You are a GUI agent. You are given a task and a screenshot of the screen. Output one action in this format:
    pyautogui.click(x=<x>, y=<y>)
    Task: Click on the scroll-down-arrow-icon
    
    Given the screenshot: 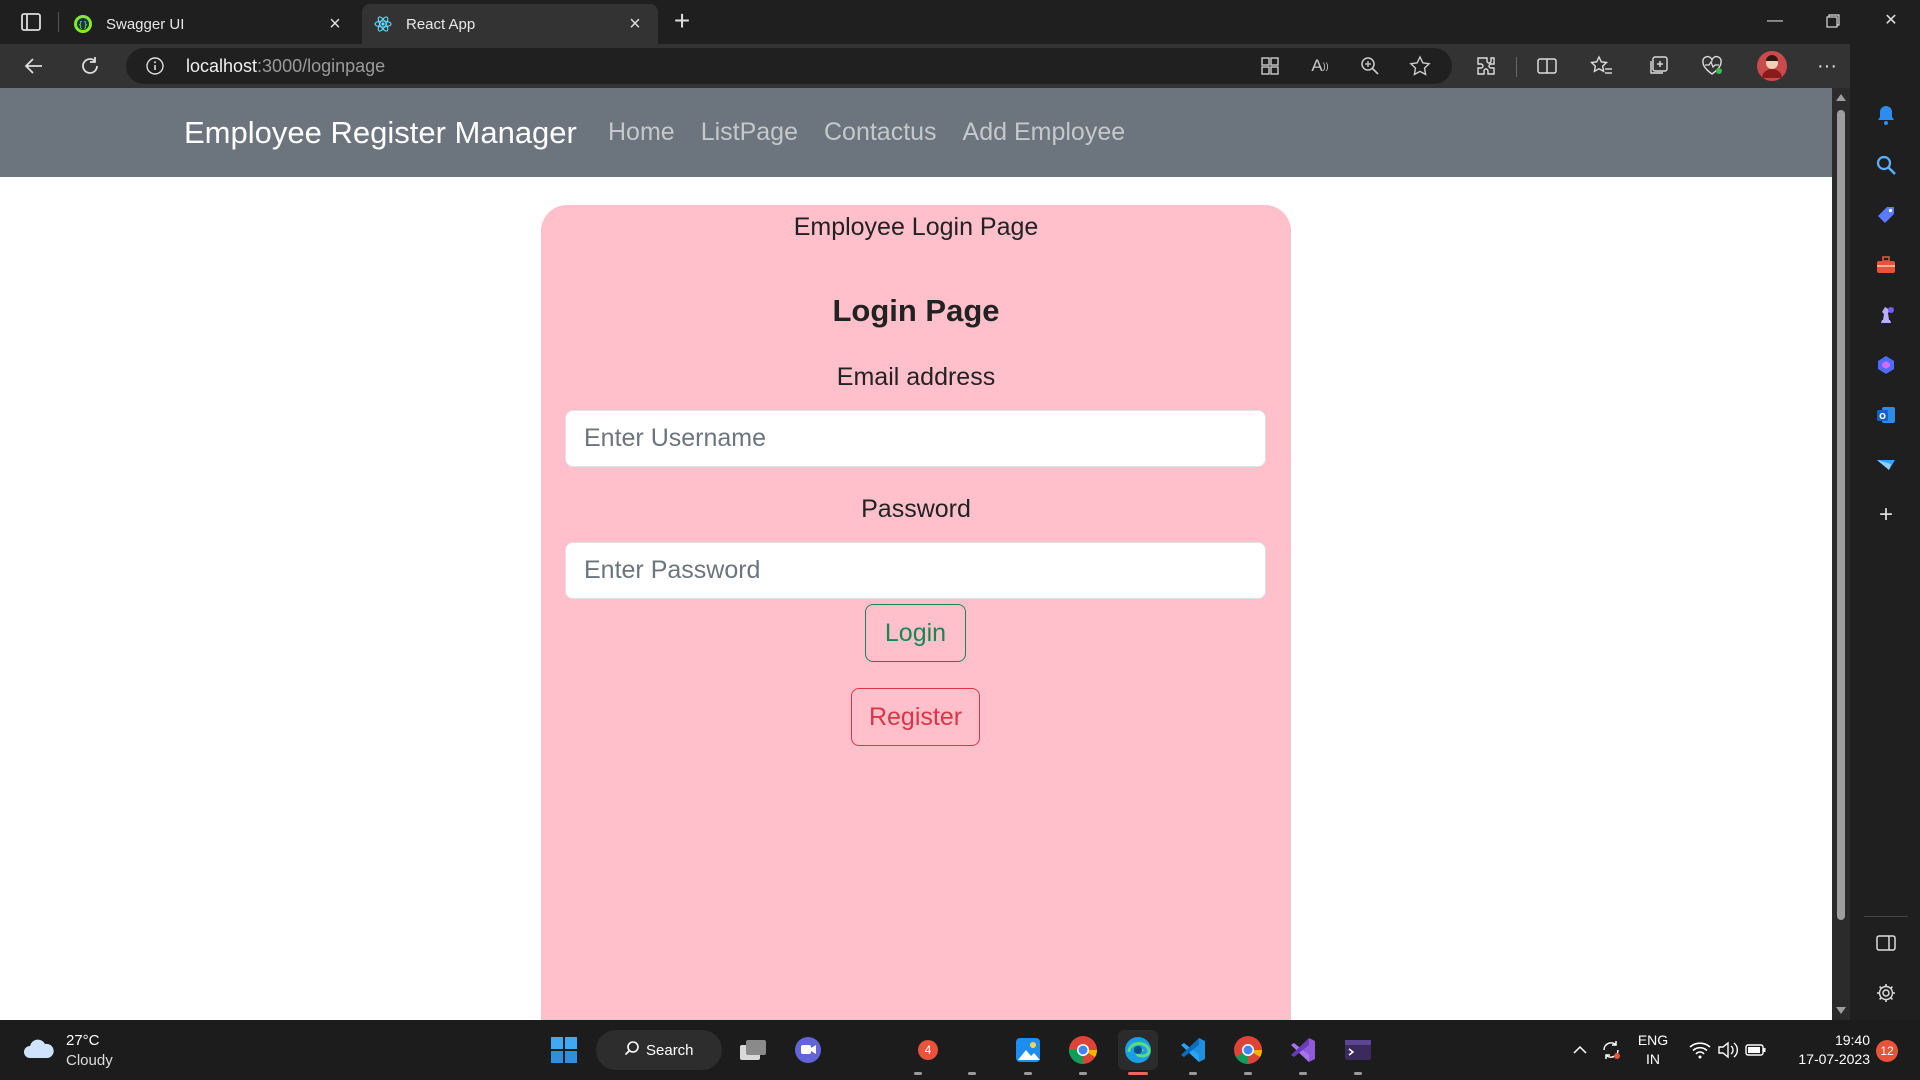 What is the action you would take?
    pyautogui.click(x=1841, y=1010)
    